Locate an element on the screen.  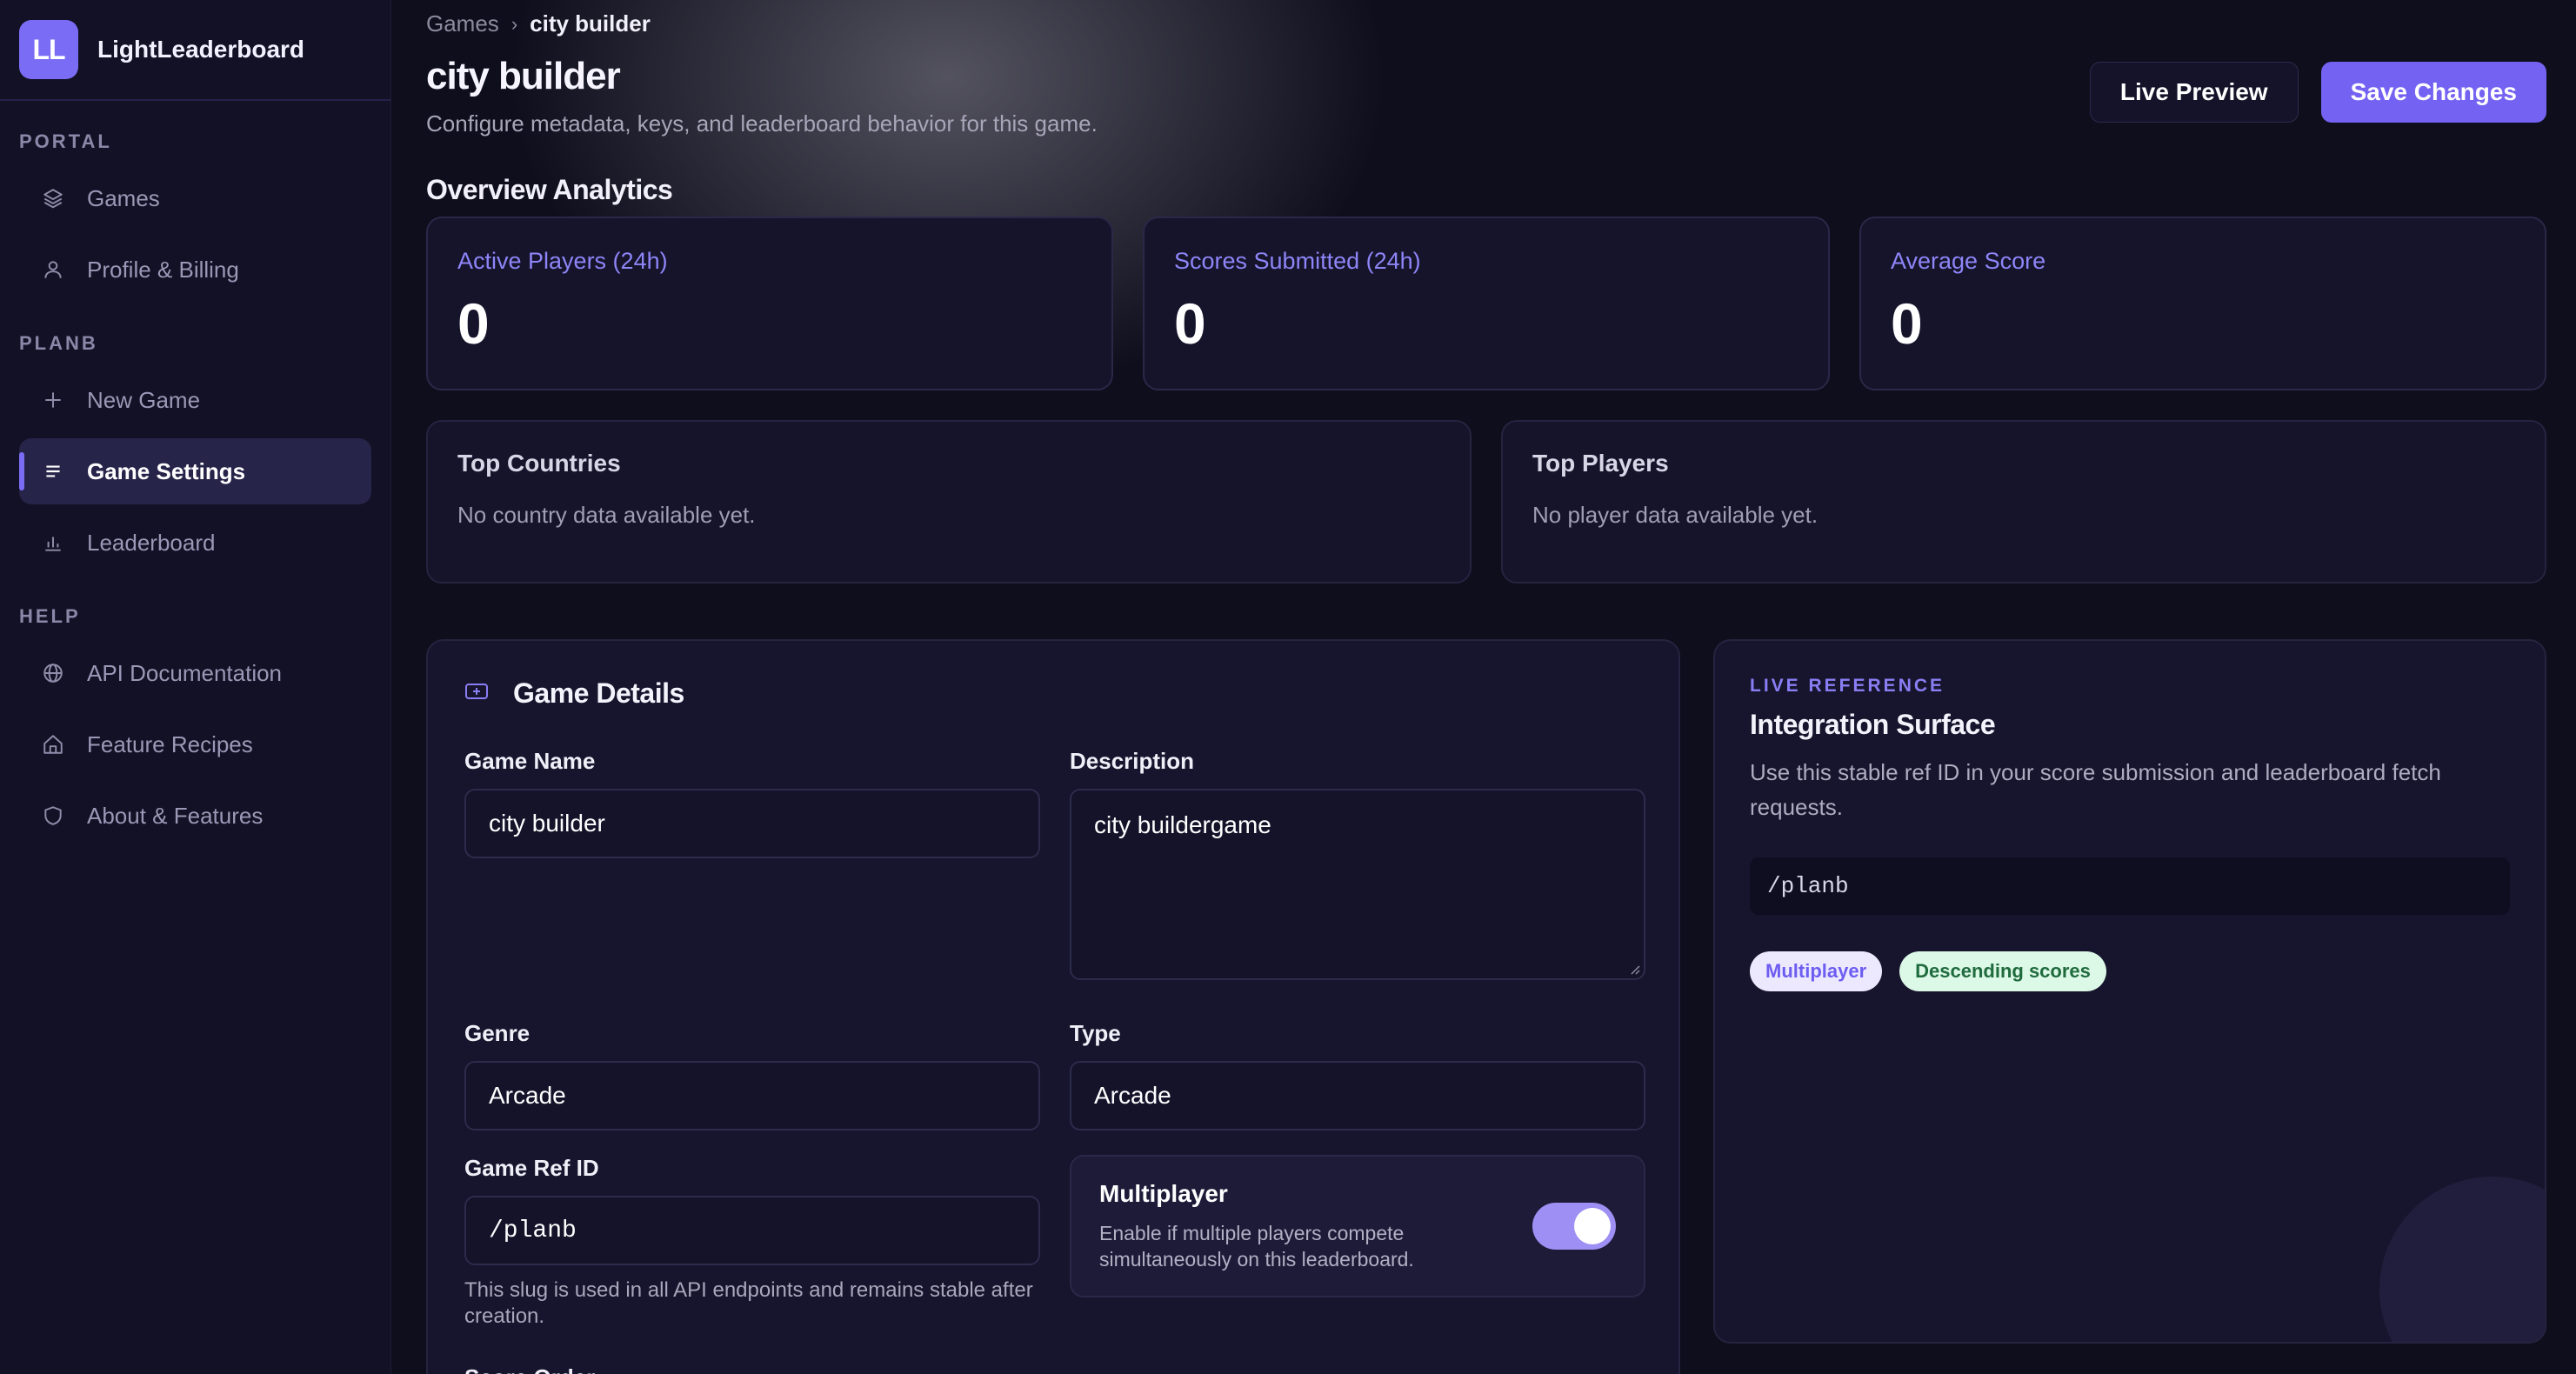
sidebar-item-profile-billing: Profile & Billing is located at coordinates (195, 270).